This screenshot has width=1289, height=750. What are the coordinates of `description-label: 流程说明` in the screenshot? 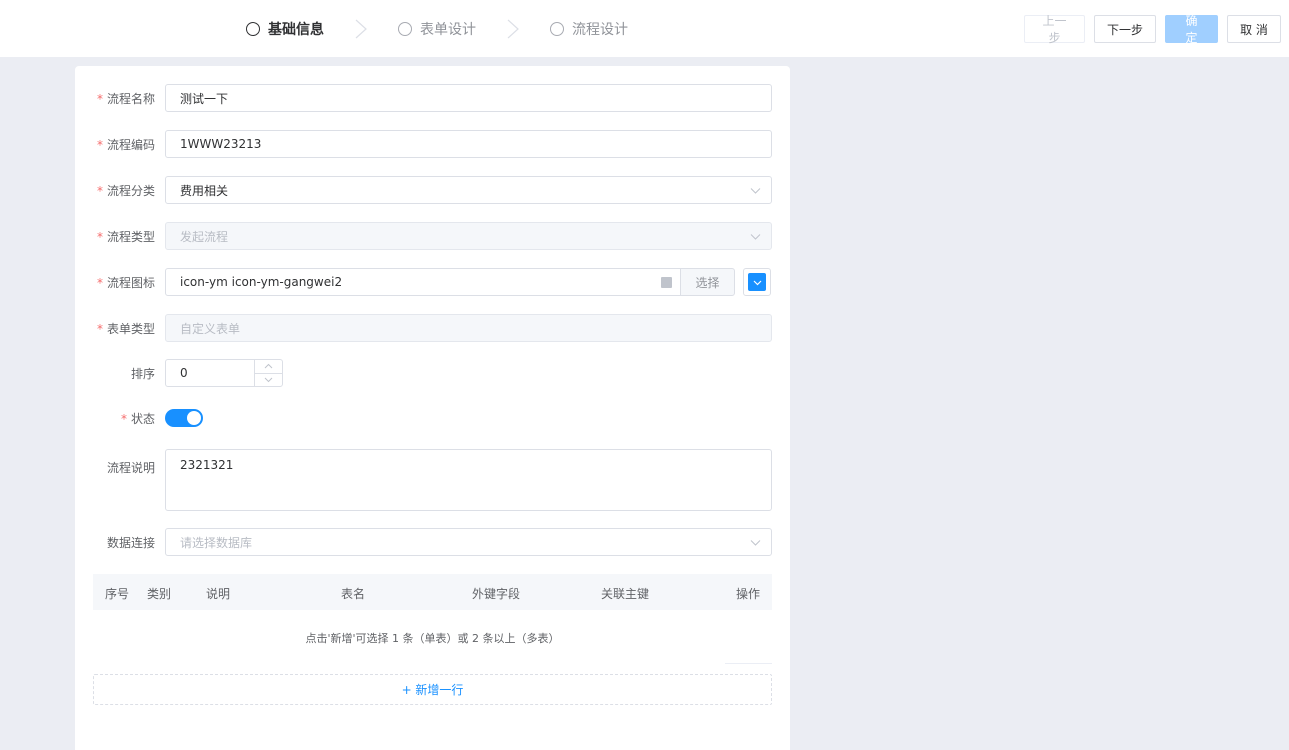 It's located at (130, 468).